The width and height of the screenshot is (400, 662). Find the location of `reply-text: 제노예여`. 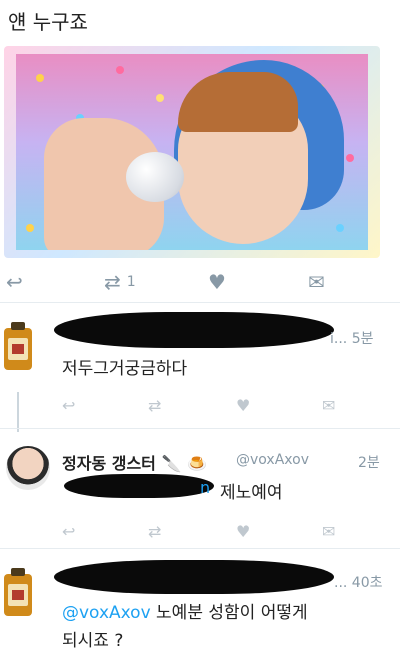

reply-text: 제노예여 is located at coordinates (251, 493).